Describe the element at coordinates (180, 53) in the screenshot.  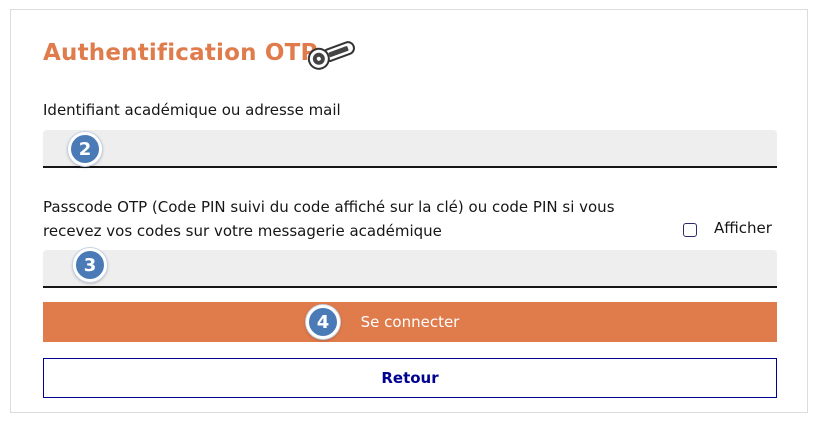
I see `page-title: Authentification OTP` at that location.